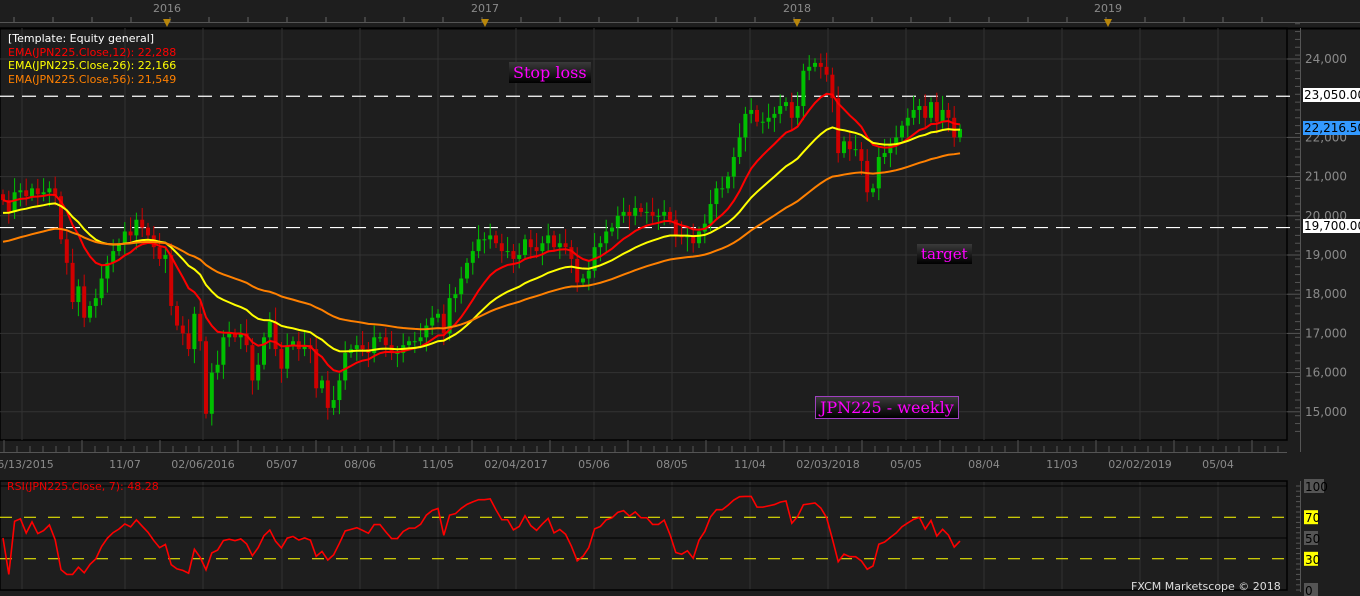 This screenshot has height=596, width=1360. What do you see at coordinates (1312, 539) in the screenshot?
I see `rsi-axis-label: 50` at bounding box center [1312, 539].